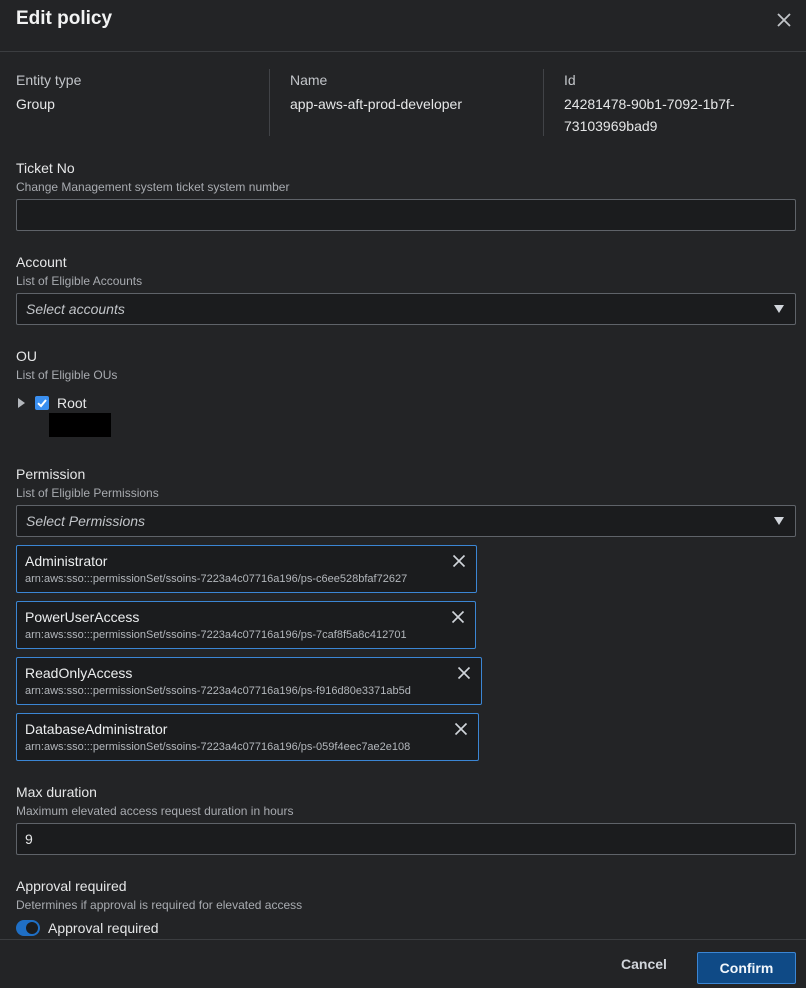 Image resolution: width=806 pixels, height=988 pixels. What do you see at coordinates (403, 26) in the screenshot?
I see `dialog-header: Edit policy` at bounding box center [403, 26].